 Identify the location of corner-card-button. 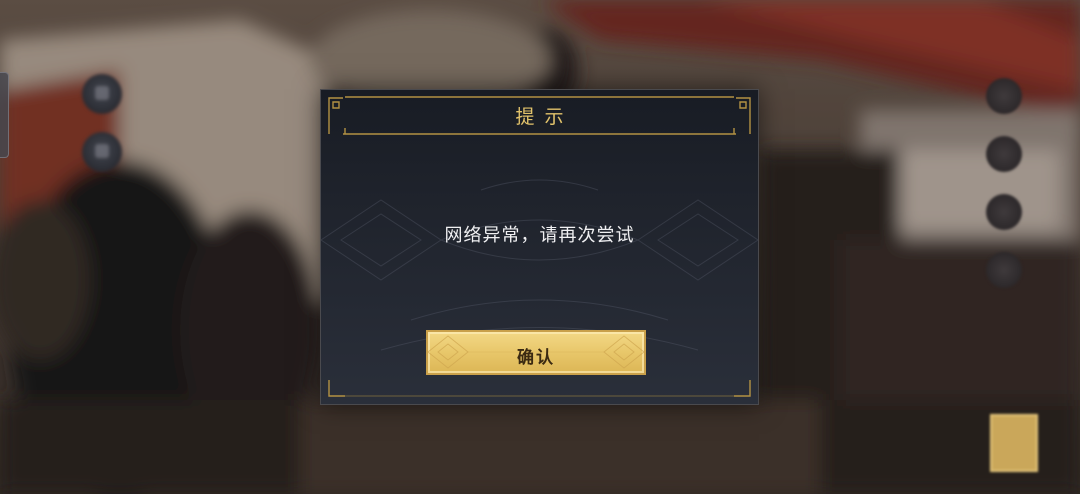
(1014, 443).